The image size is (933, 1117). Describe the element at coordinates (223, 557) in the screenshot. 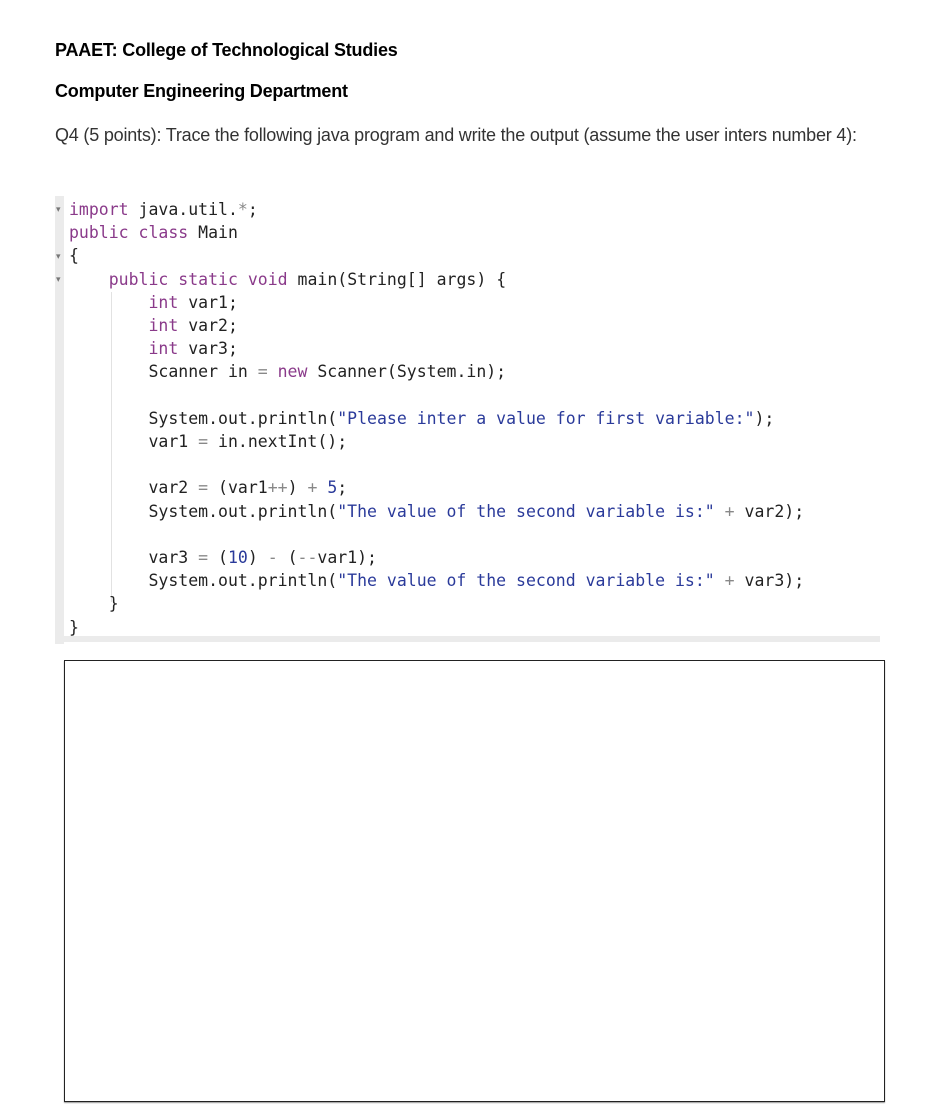

I see `code-line: var3 = (10) - (--var1);` at that location.